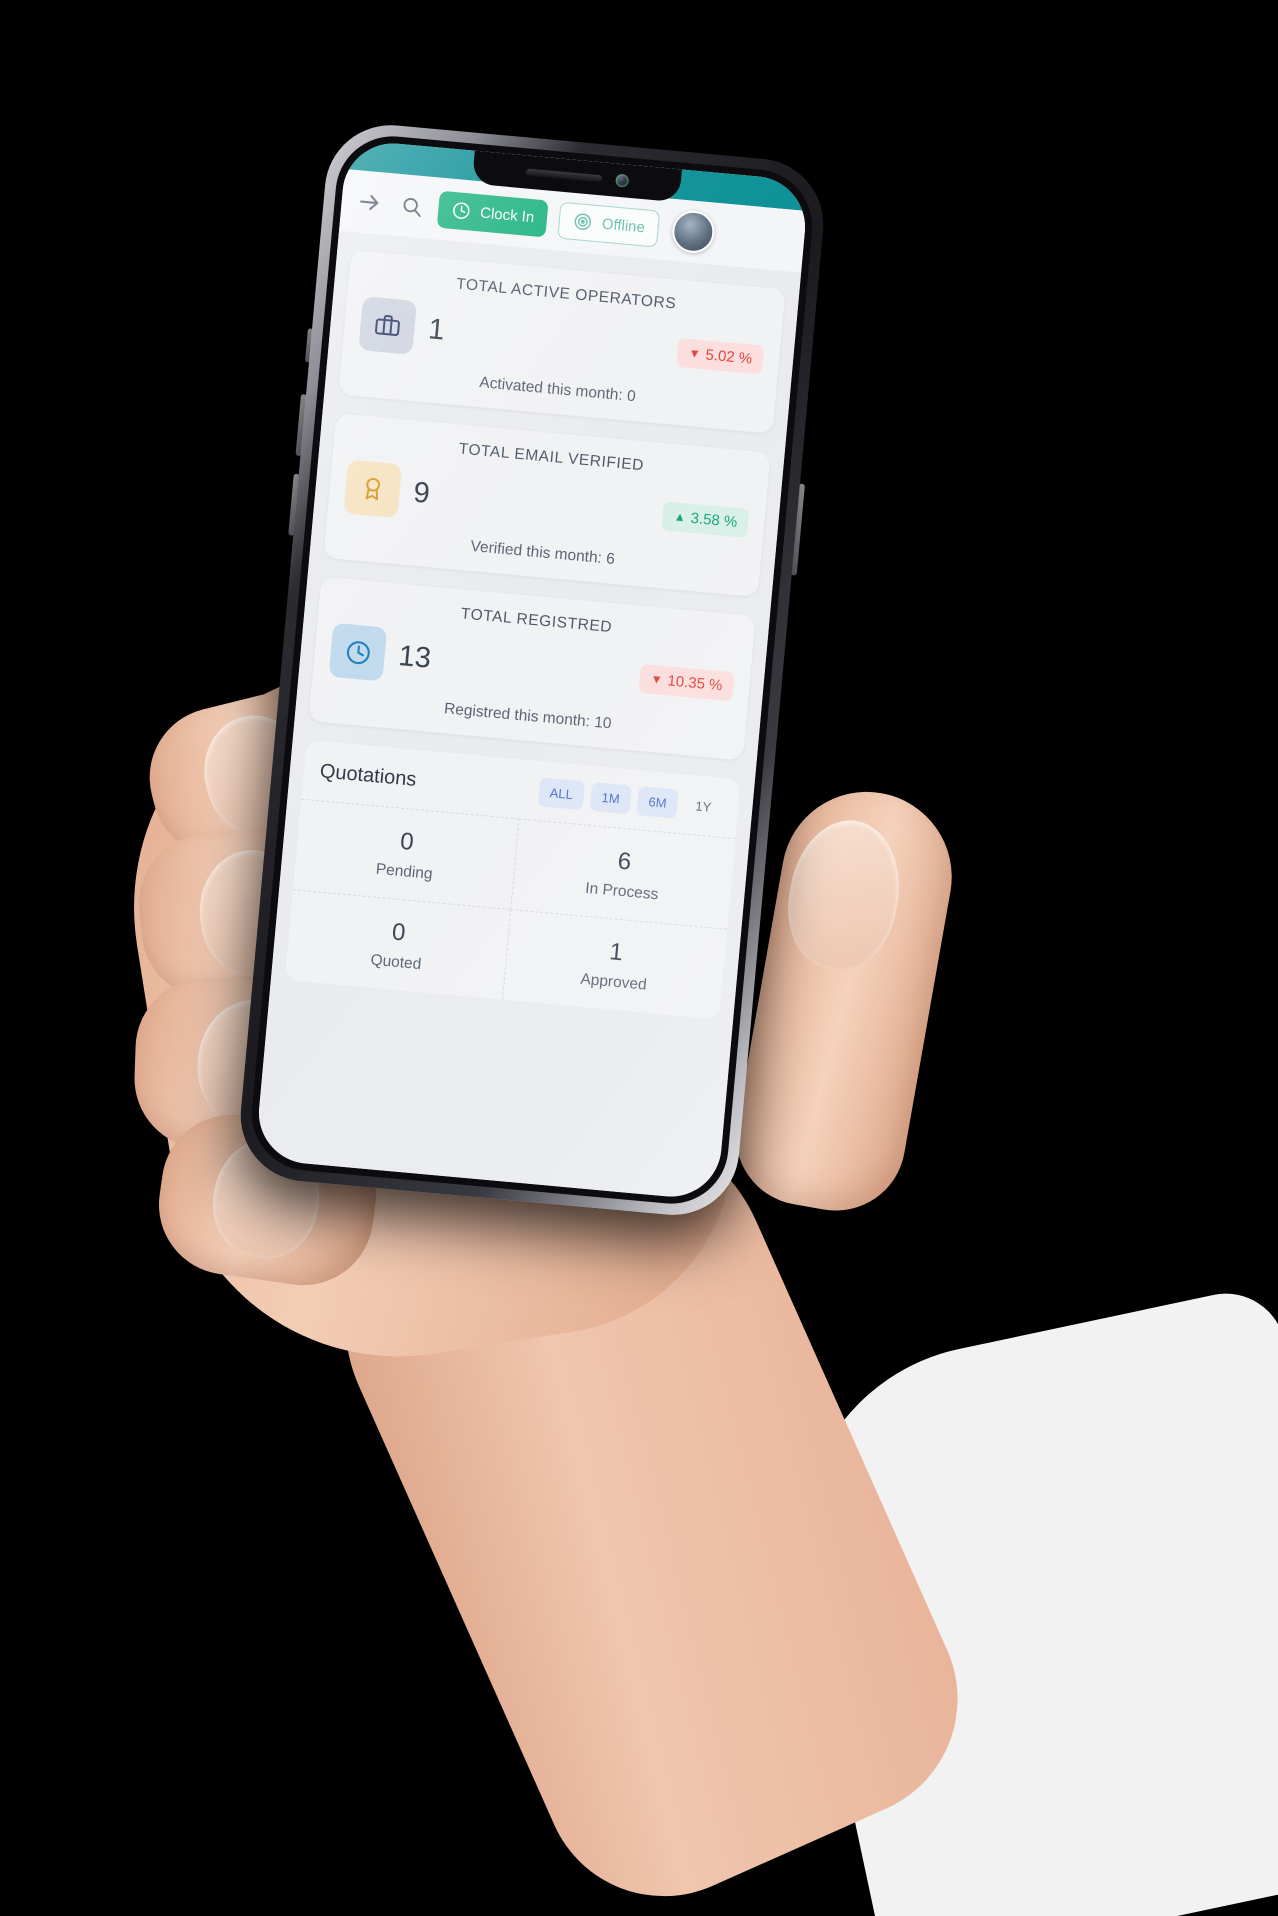 This screenshot has height=1916, width=1278. Describe the element at coordinates (387, 325) in the screenshot. I see `briefcase-icon` at that location.